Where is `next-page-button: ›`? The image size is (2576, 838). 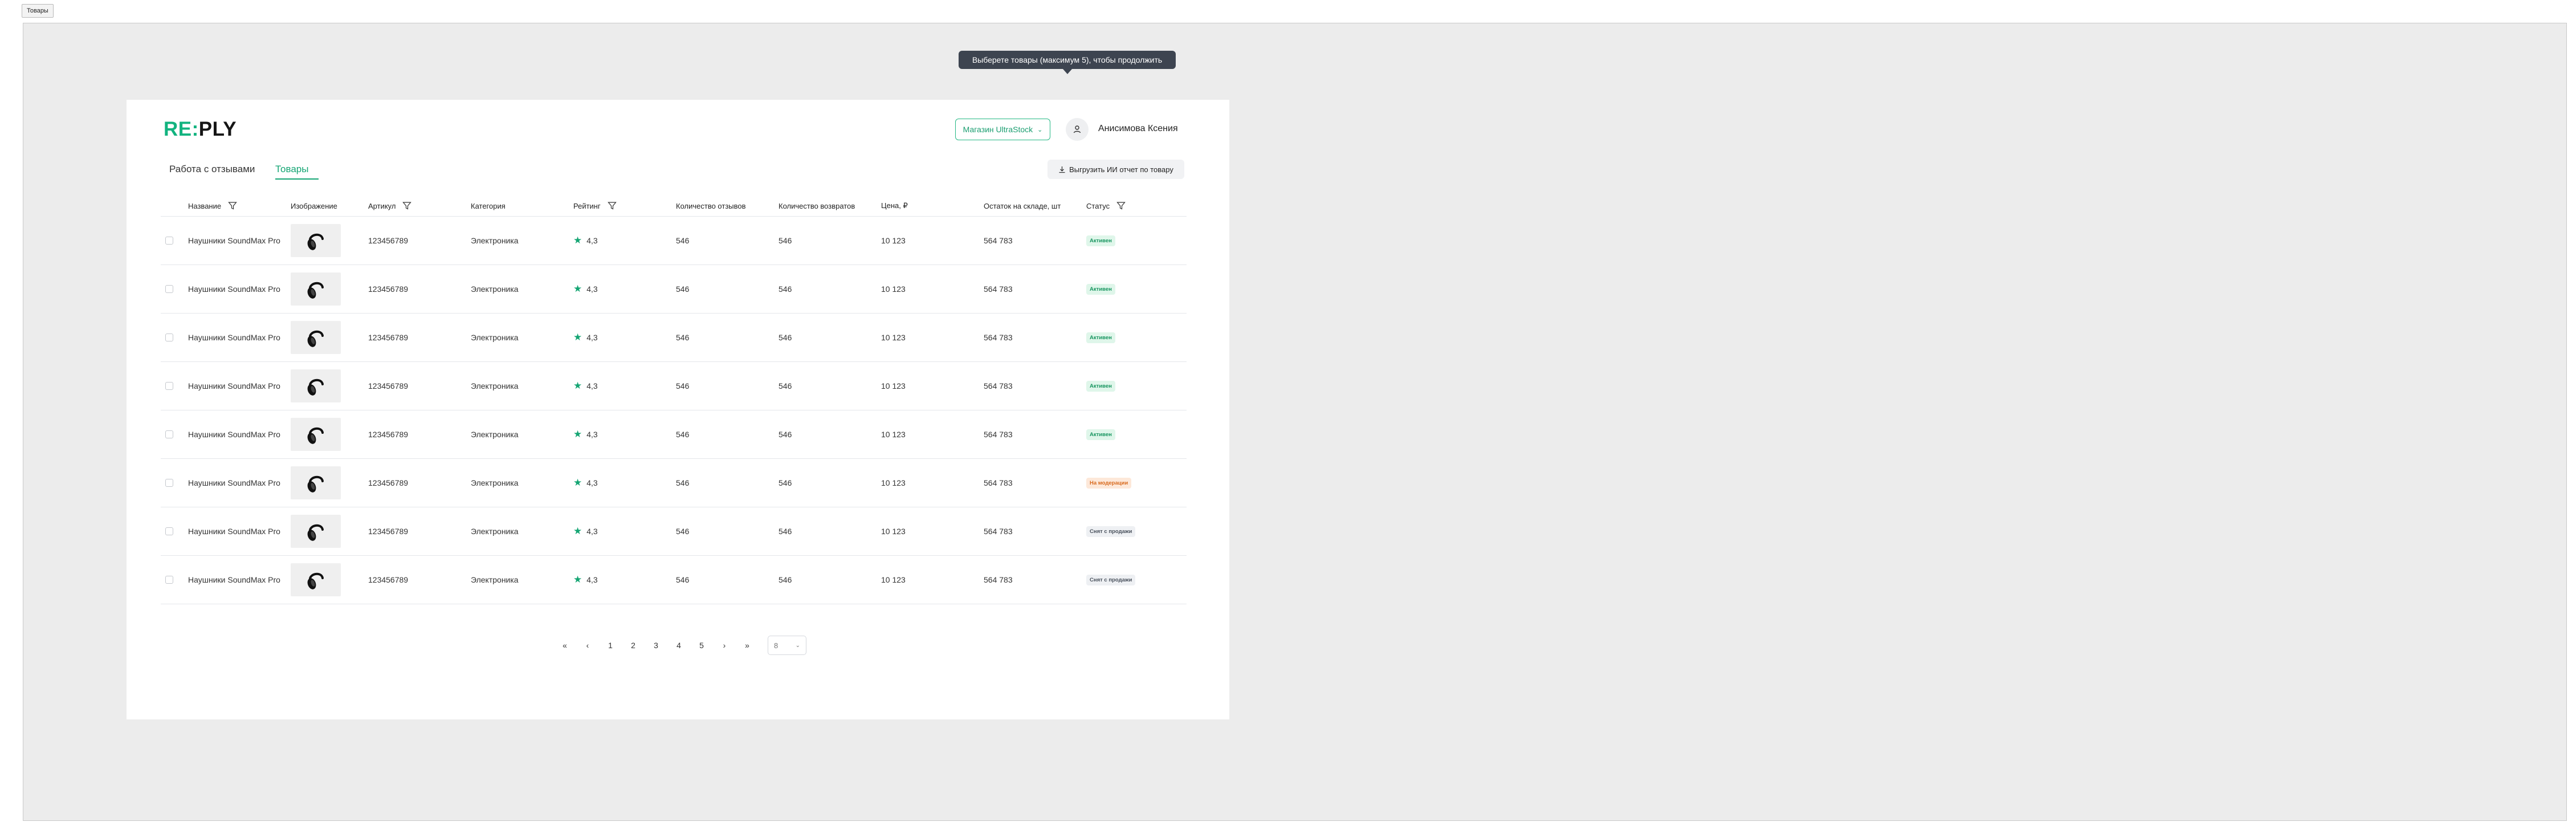 next-page-button: › is located at coordinates (724, 645).